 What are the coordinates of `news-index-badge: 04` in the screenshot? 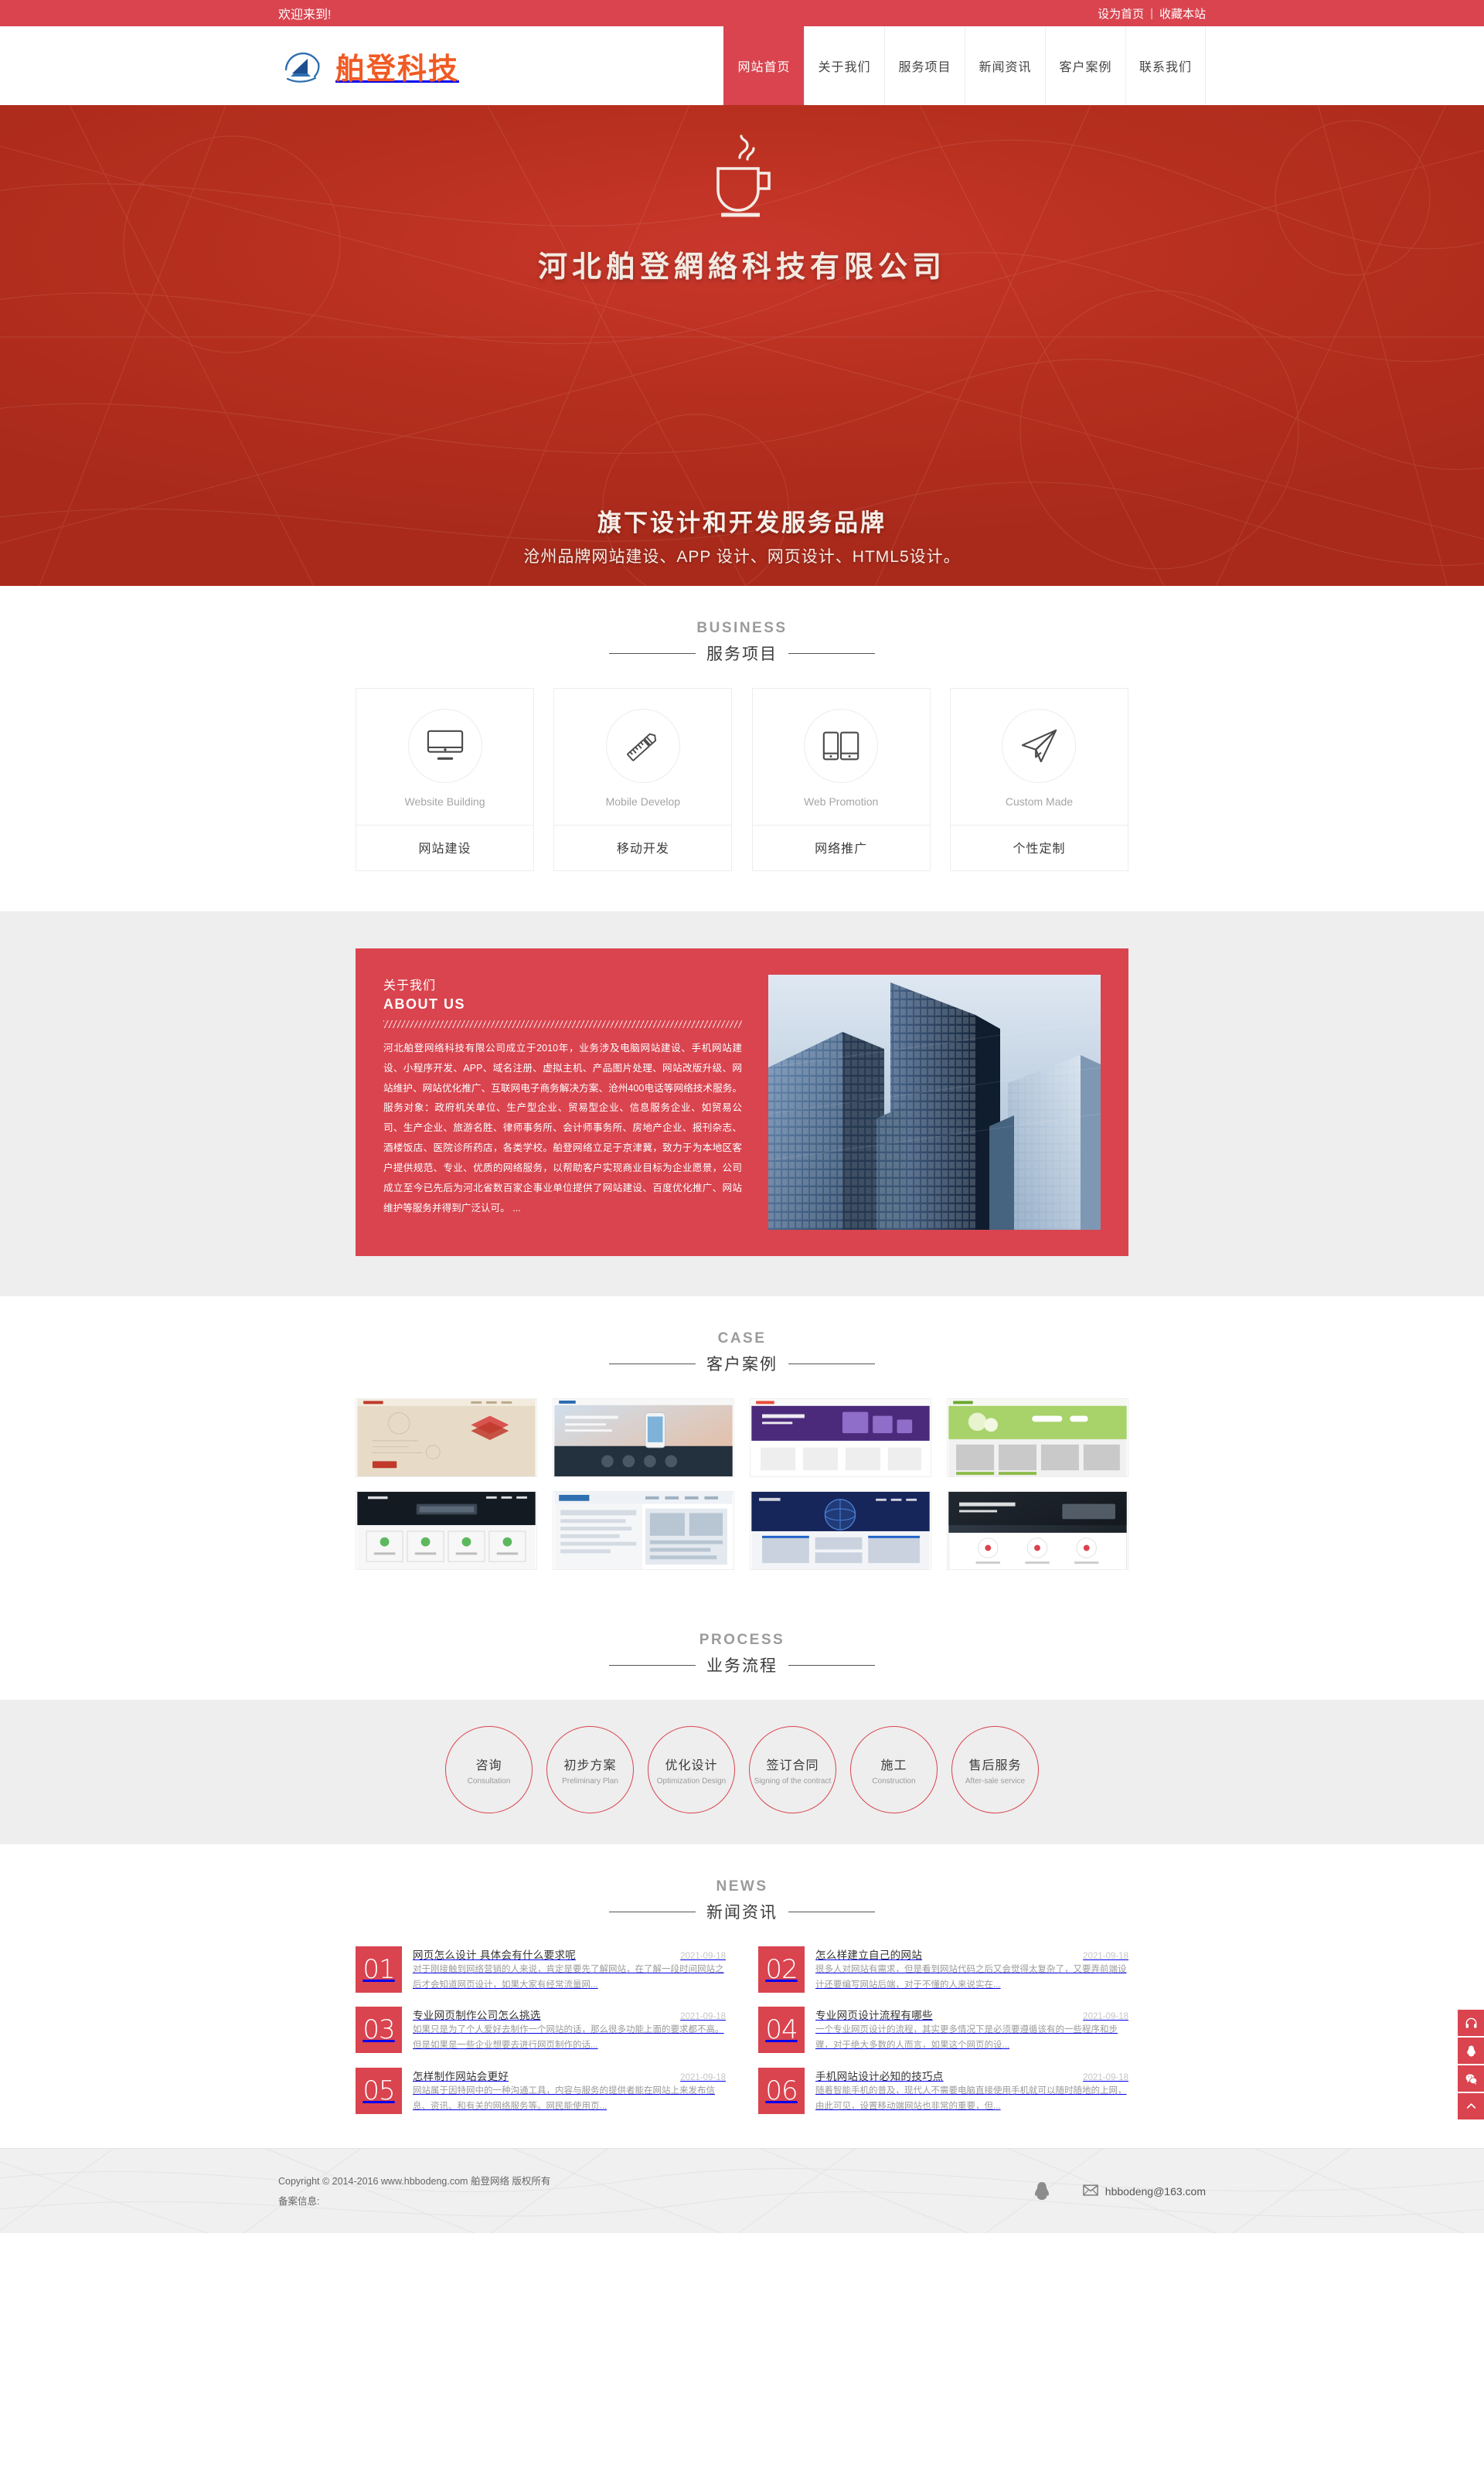 It's located at (781, 2031).